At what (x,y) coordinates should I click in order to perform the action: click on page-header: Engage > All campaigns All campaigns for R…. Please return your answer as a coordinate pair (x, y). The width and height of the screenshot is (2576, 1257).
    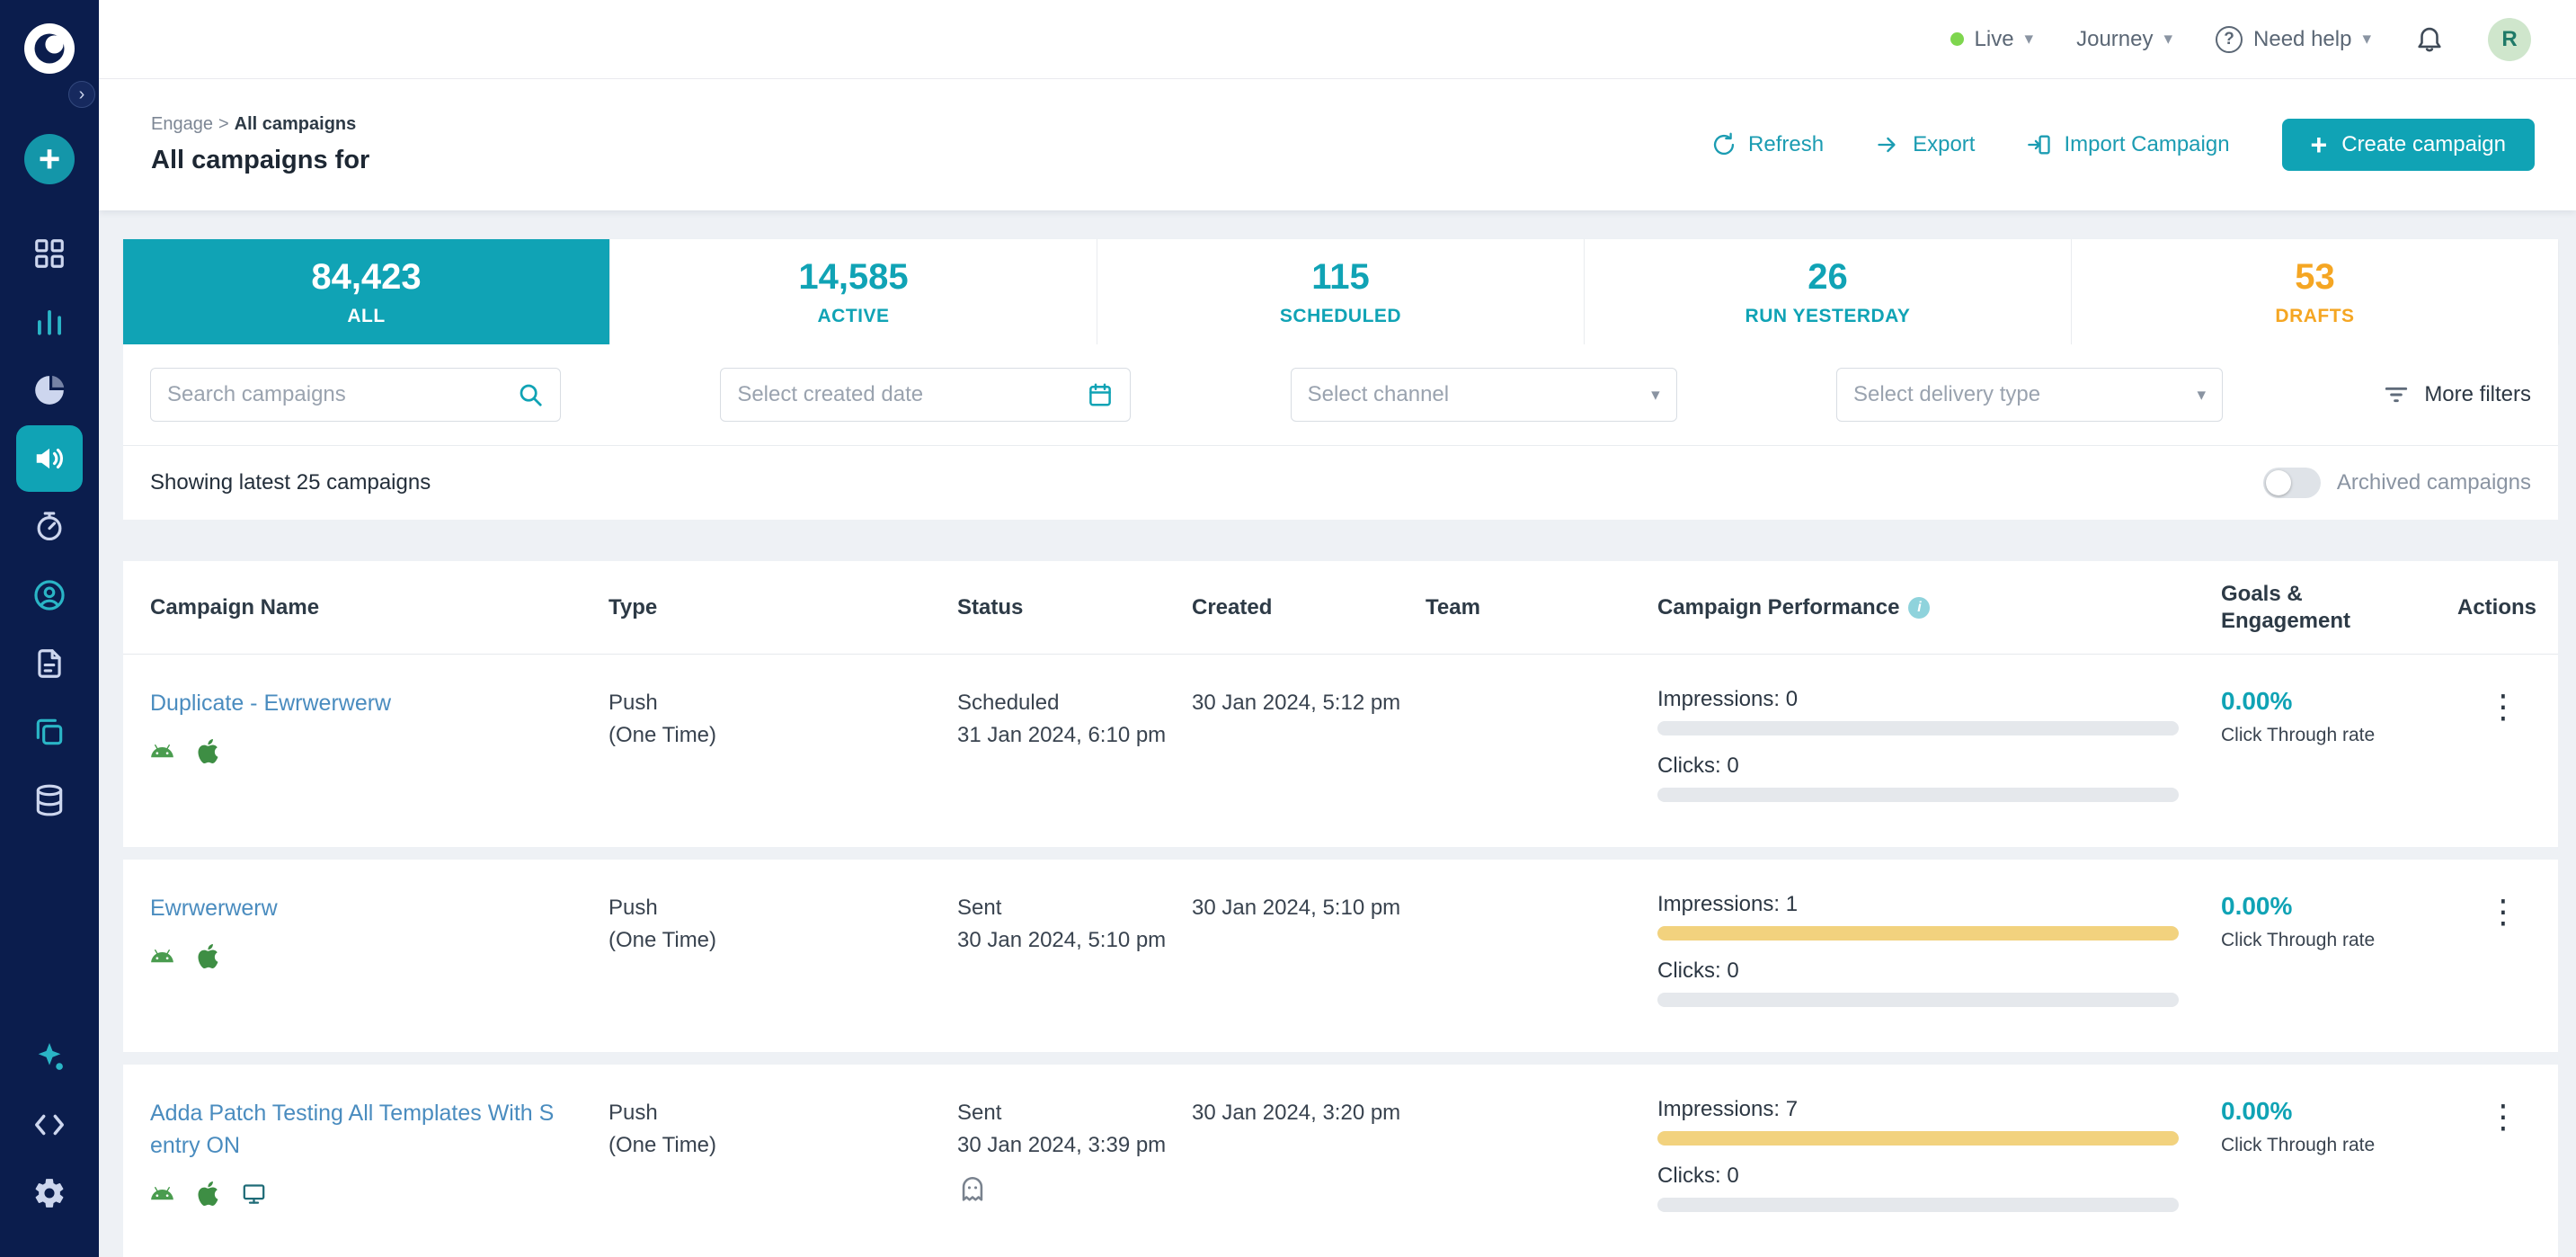
    Looking at the image, I should click on (1337, 144).